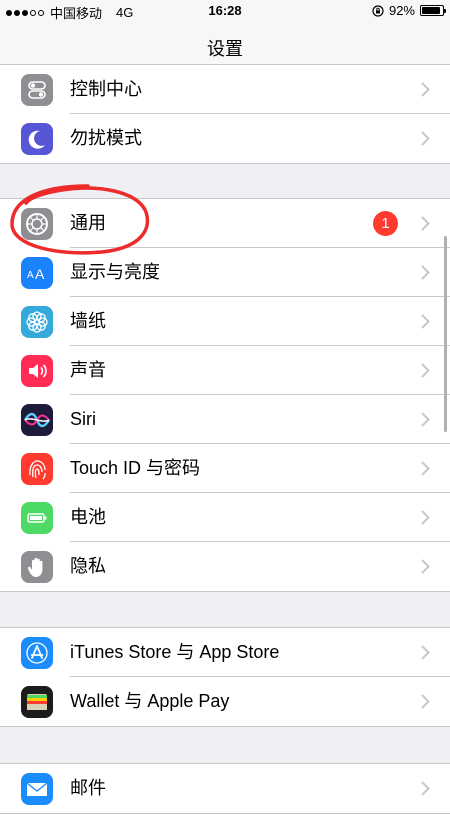 This screenshot has height=814, width=450. Describe the element at coordinates (88, 321) in the screenshot. I see `row-label: 墙纸` at that location.